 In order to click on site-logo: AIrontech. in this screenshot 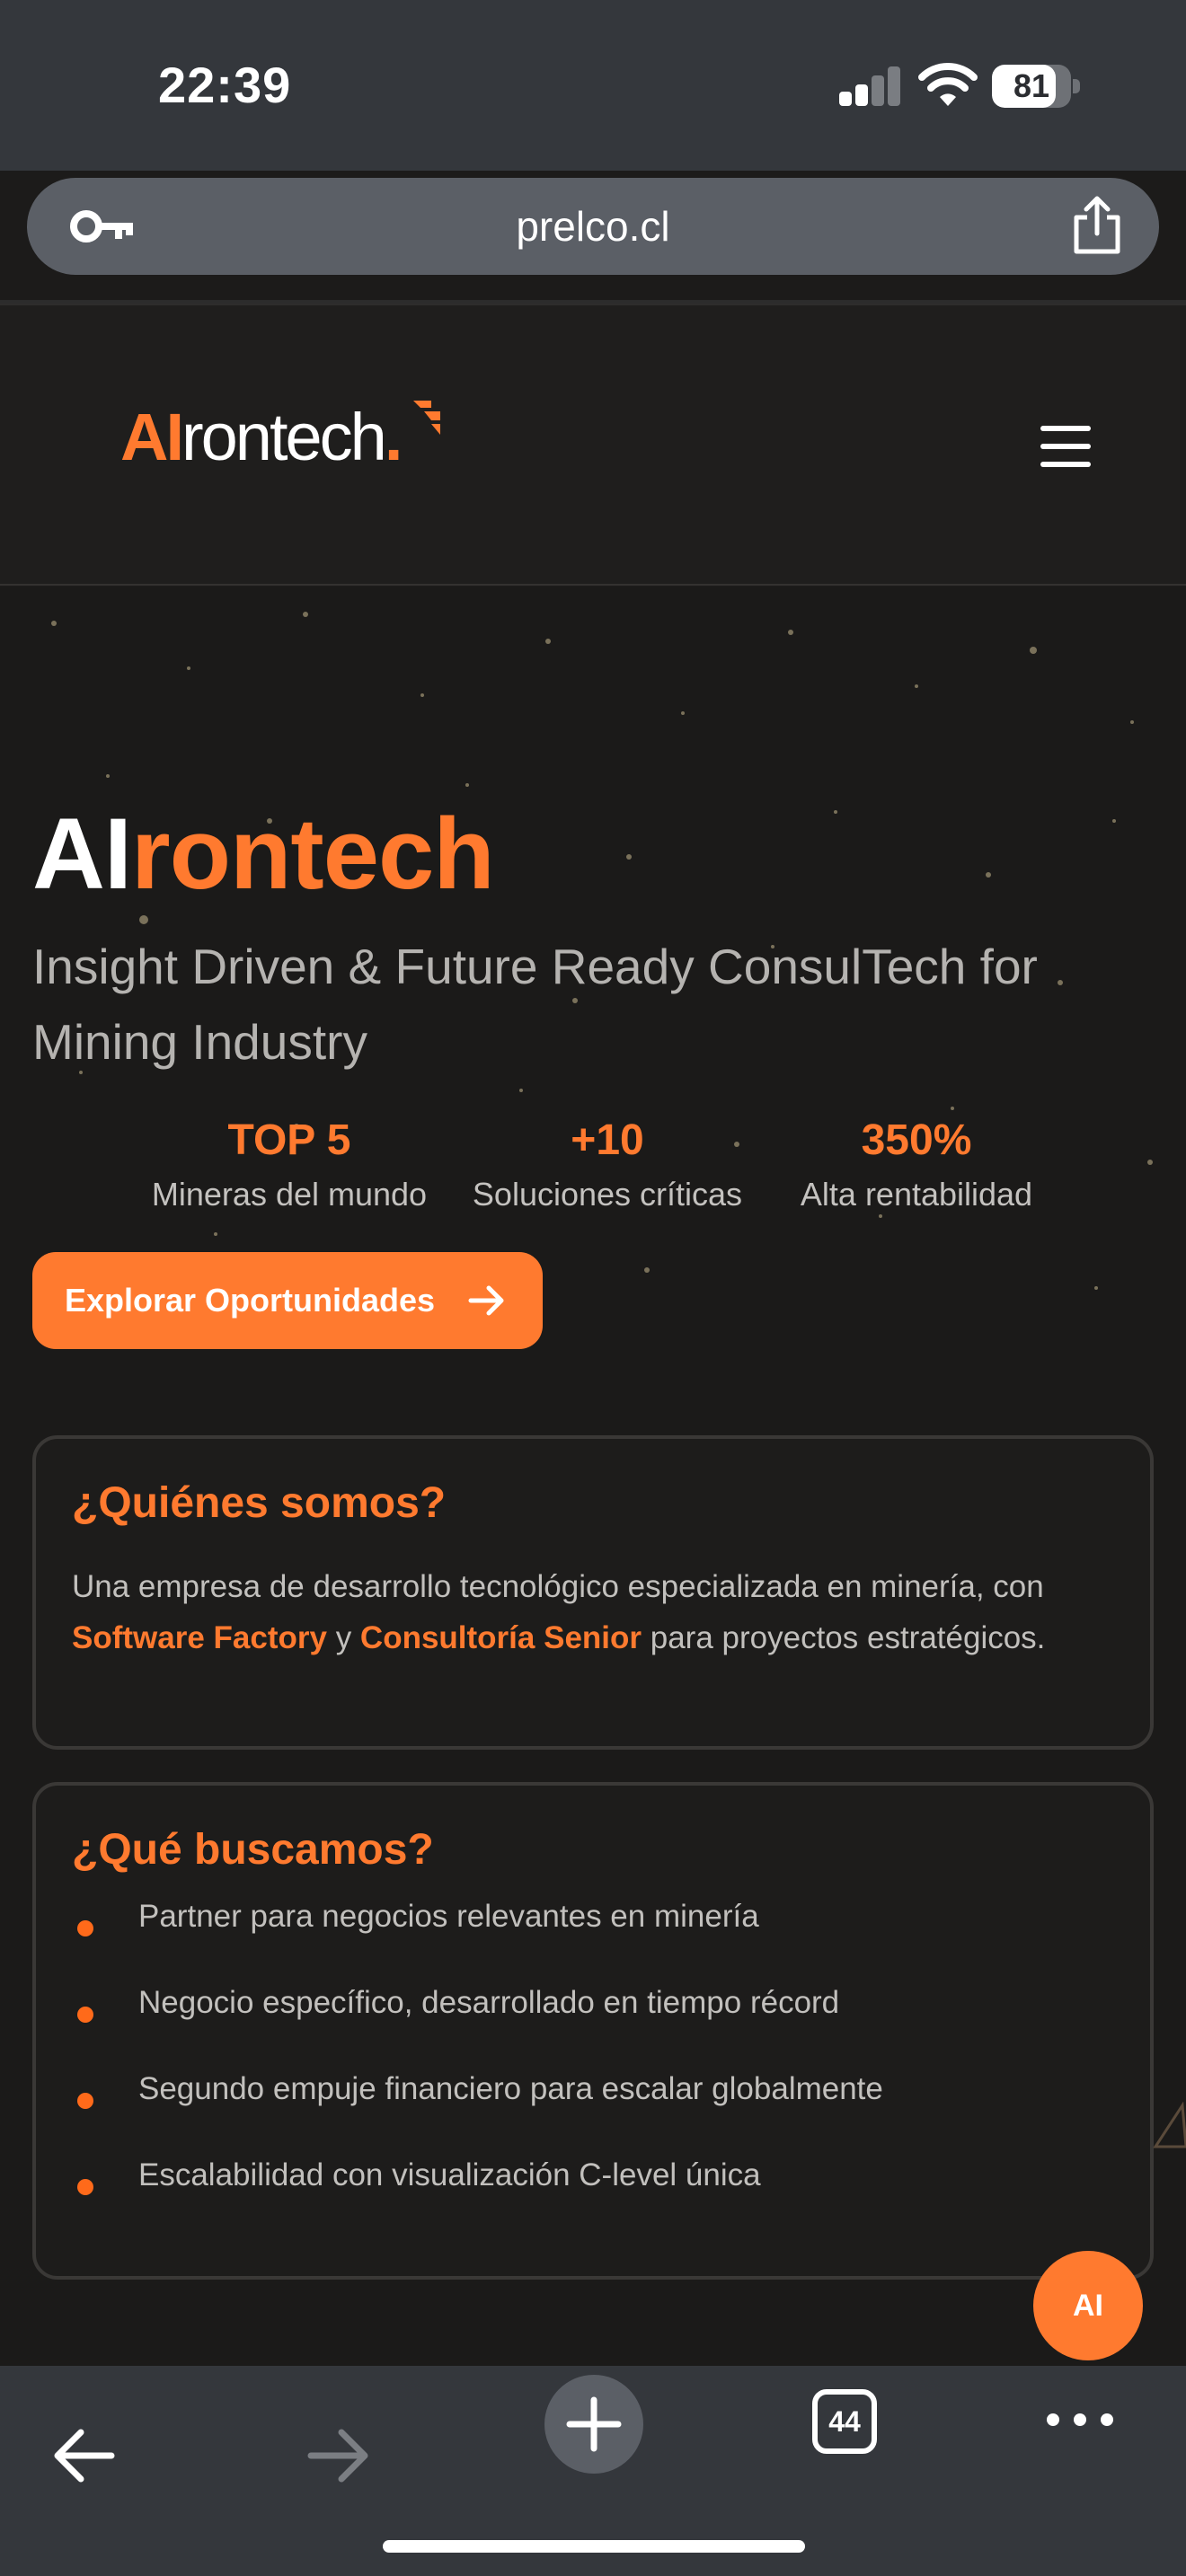, I will do `click(261, 437)`.